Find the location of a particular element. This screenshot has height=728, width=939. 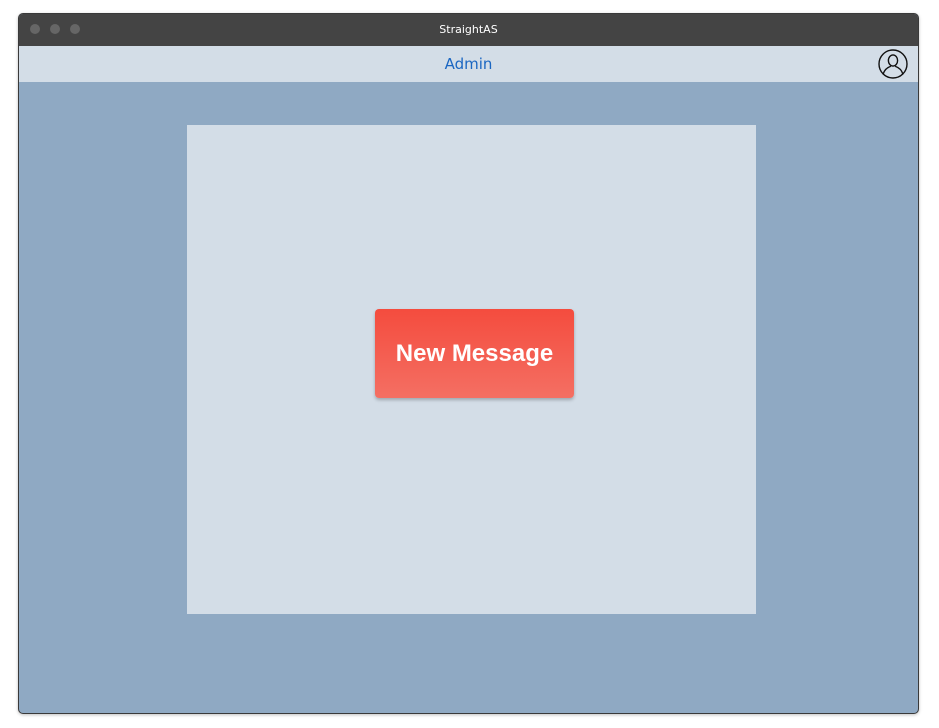

user-profile-icon is located at coordinates (893, 64).